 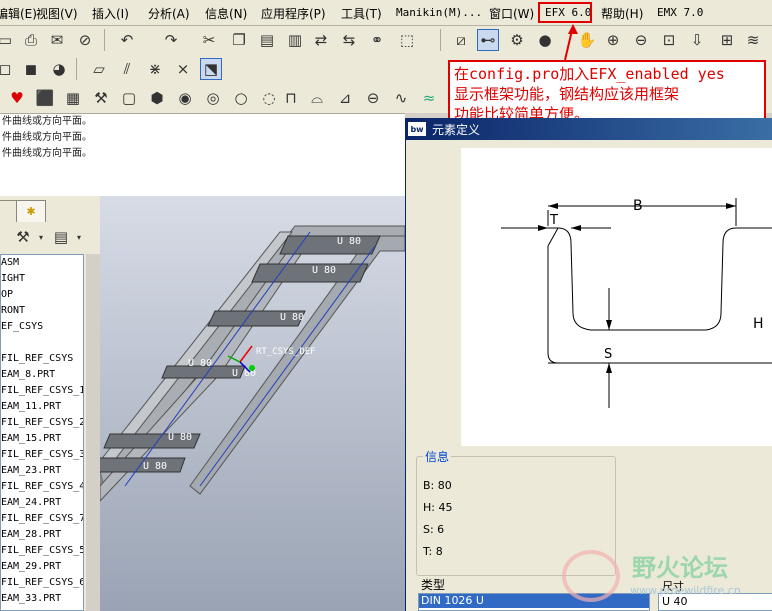 What do you see at coordinates (57, 13) in the screenshot?
I see `menu-view: 视图(V)` at bounding box center [57, 13].